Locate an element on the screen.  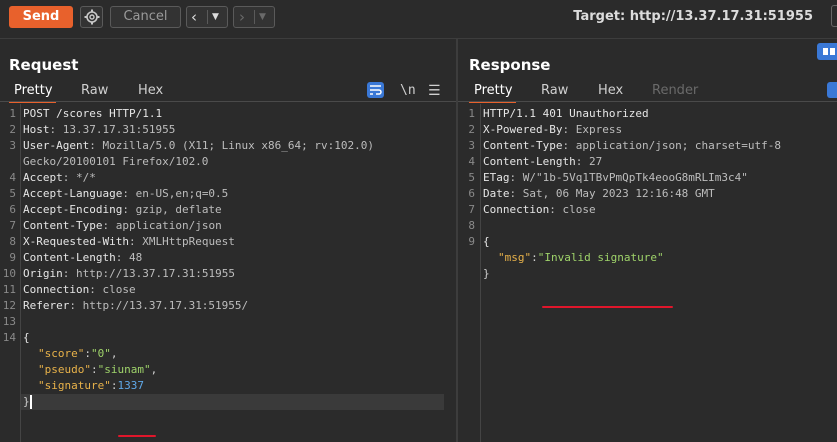
response-tabs: Pretty Raw Hex Render is located at coordinates (647, 92).